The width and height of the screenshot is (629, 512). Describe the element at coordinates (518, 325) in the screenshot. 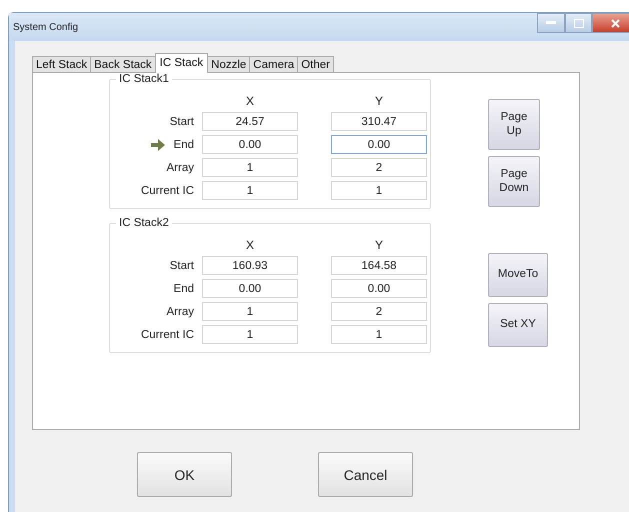

I see `side-button: Set XY` at that location.